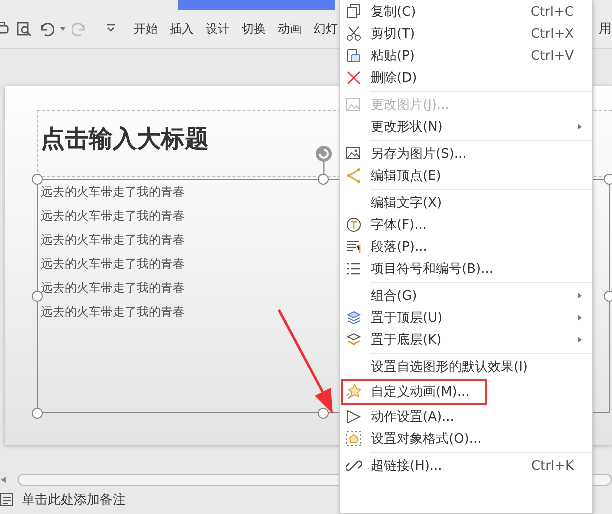  Describe the element at coordinates (466, 78) in the screenshot. I see `menu-item: 删除(D)` at that location.